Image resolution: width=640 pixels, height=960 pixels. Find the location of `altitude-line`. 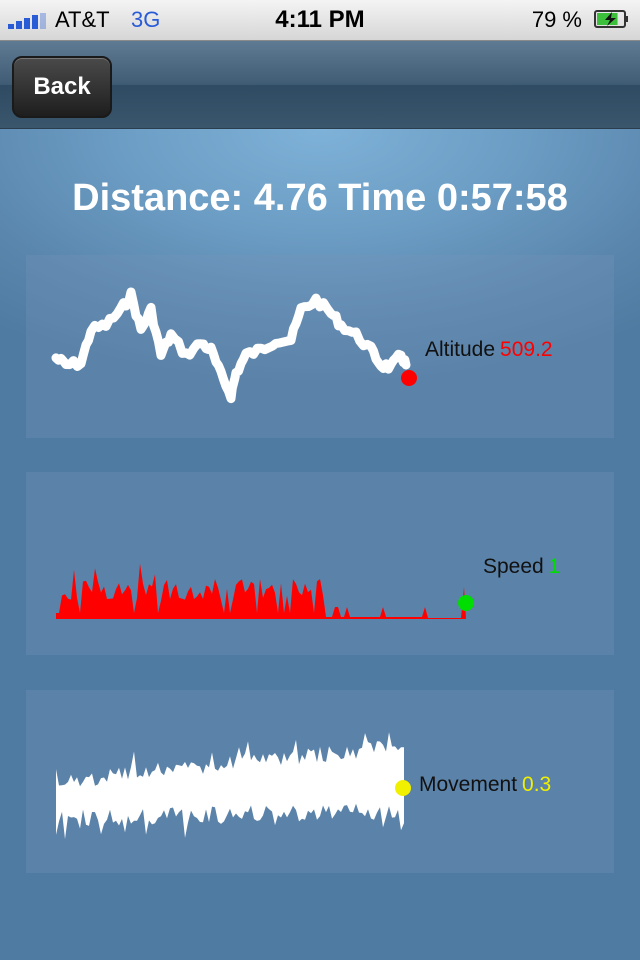

altitude-line is located at coordinates (231, 345).